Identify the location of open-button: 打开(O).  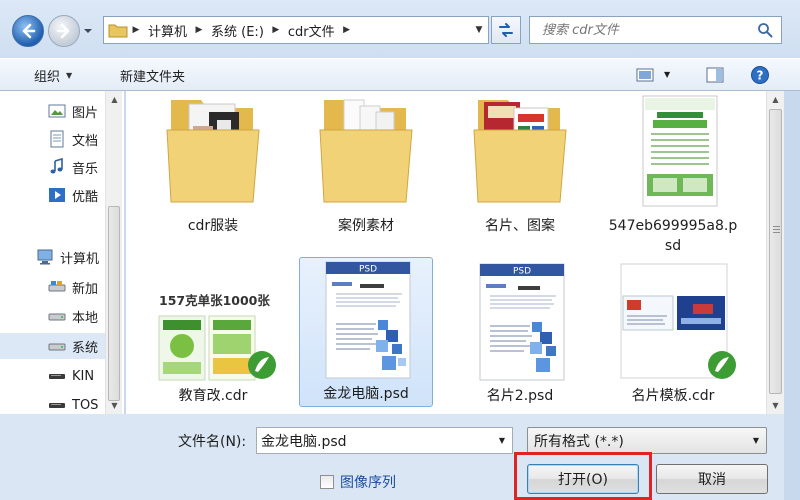
(583, 479).